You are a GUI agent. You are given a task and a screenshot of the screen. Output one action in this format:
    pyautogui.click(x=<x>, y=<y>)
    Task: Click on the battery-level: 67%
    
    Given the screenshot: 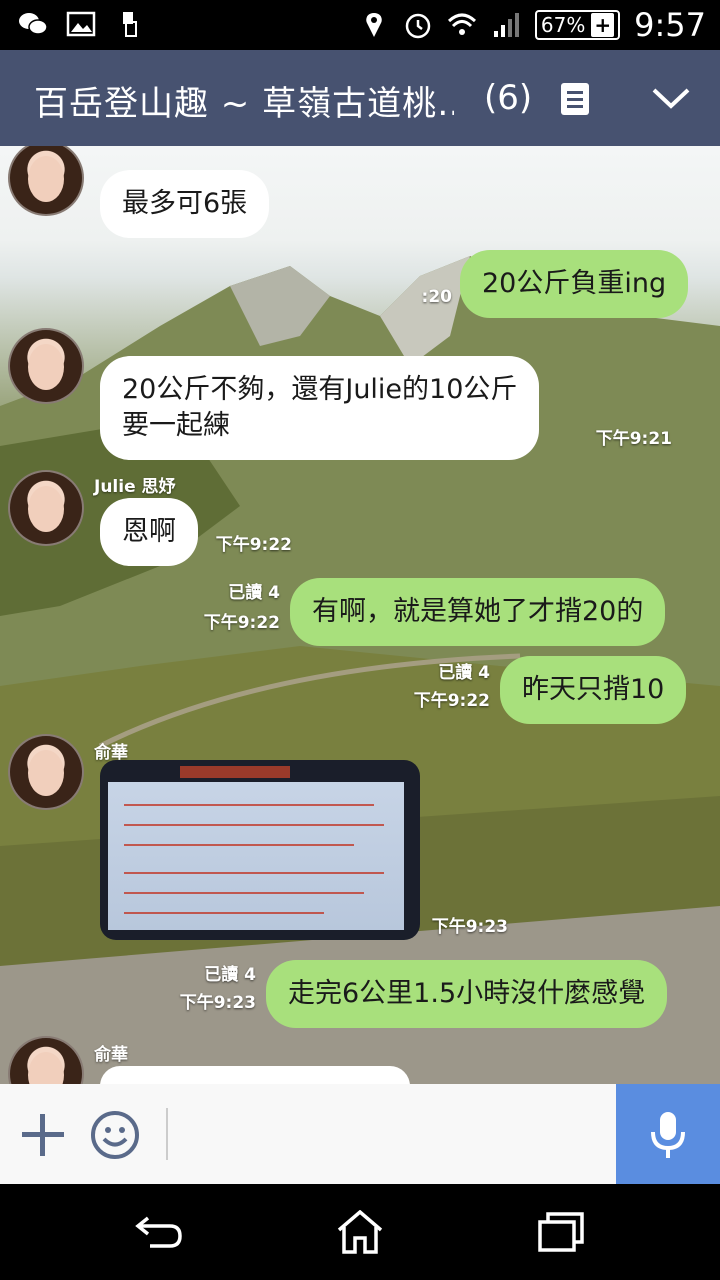 What is the action you would take?
    pyautogui.click(x=563, y=25)
    